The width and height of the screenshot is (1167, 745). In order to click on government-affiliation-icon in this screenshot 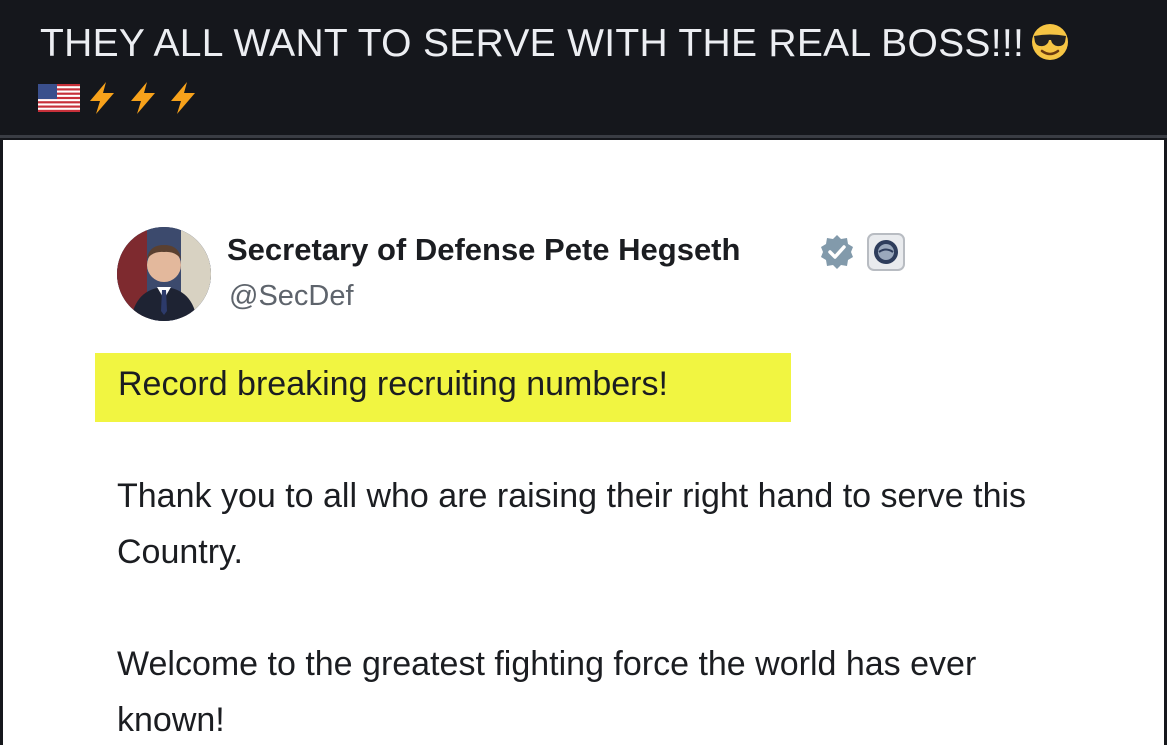, I will do `click(886, 252)`.